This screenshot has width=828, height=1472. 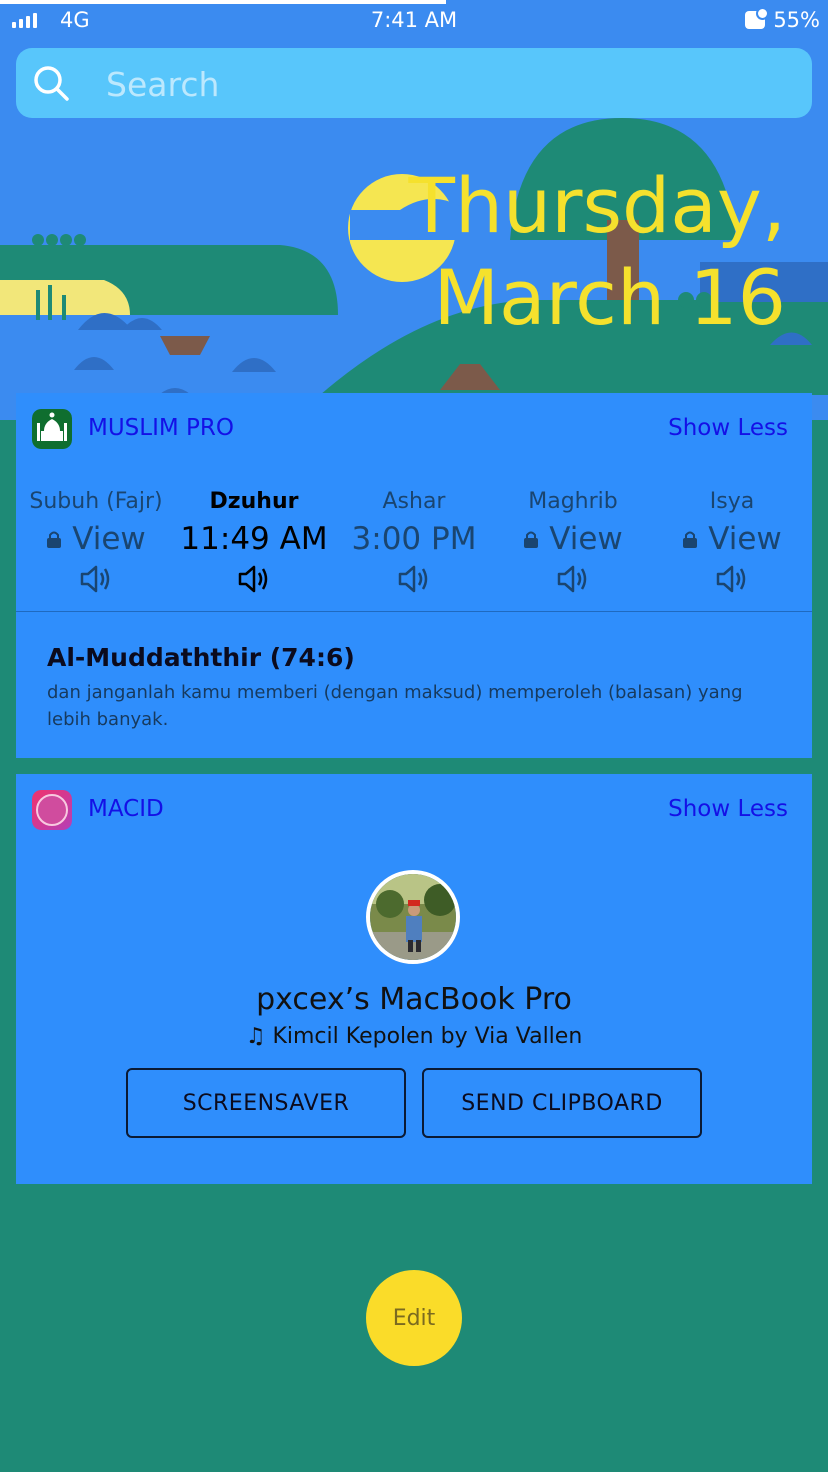 What do you see at coordinates (52, 429) in the screenshot?
I see `muslim-pro-app-icon` at bounding box center [52, 429].